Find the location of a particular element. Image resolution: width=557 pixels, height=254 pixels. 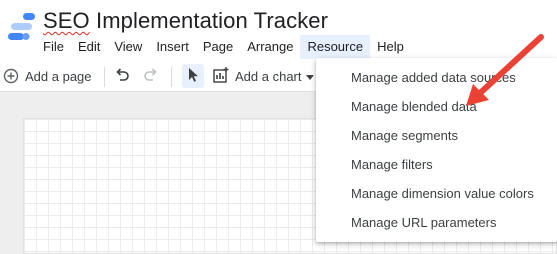

menu-item-manage-url-parameters: Manage URL parameters is located at coordinates (423, 222).